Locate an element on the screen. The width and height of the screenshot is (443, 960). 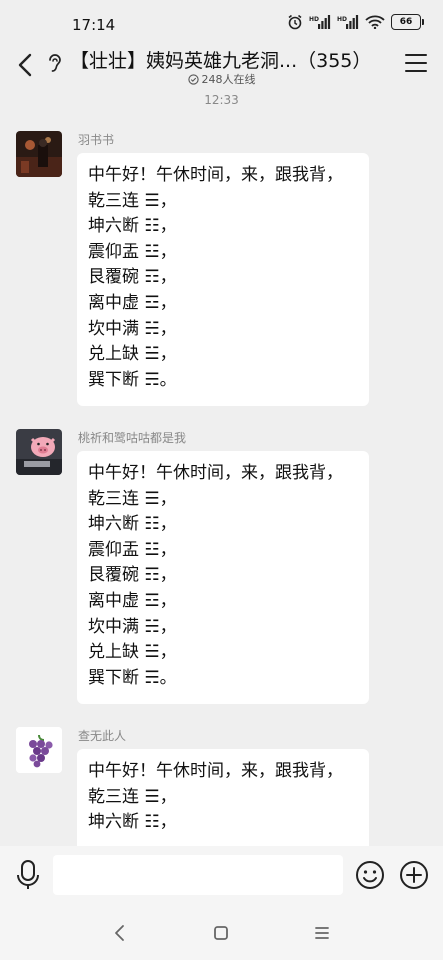
online-status: 248人在线 is located at coordinates (221, 79).